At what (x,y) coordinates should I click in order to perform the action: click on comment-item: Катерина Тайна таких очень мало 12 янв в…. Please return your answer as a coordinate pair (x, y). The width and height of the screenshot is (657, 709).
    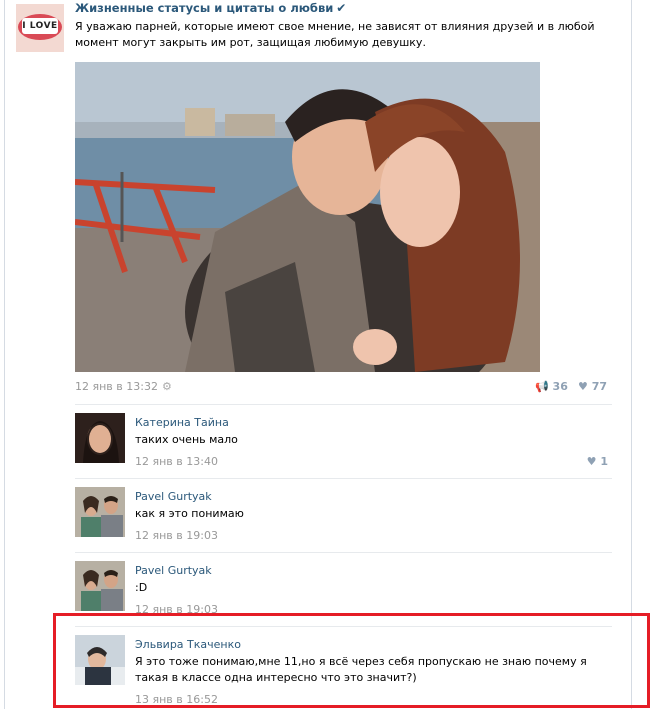
    Looking at the image, I should click on (343, 439).